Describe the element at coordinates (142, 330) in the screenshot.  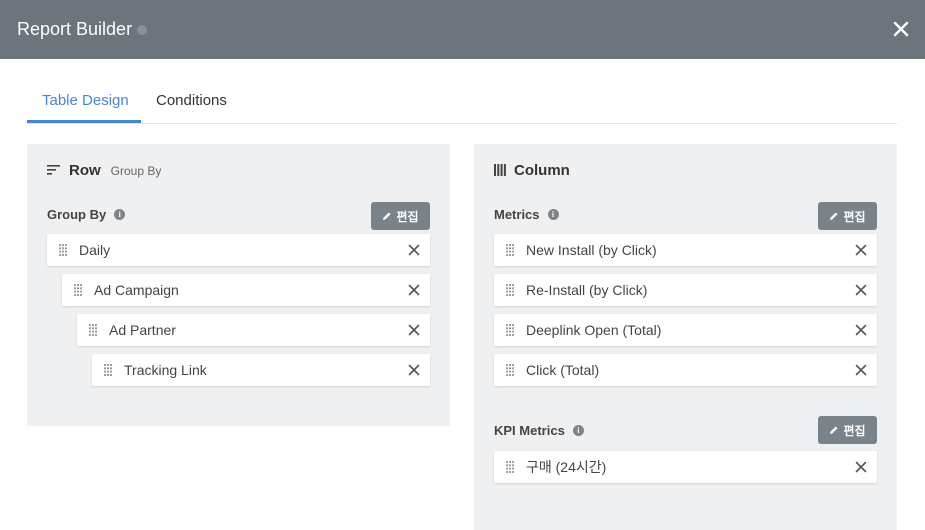
I see `item-label: Ad Partner` at that location.